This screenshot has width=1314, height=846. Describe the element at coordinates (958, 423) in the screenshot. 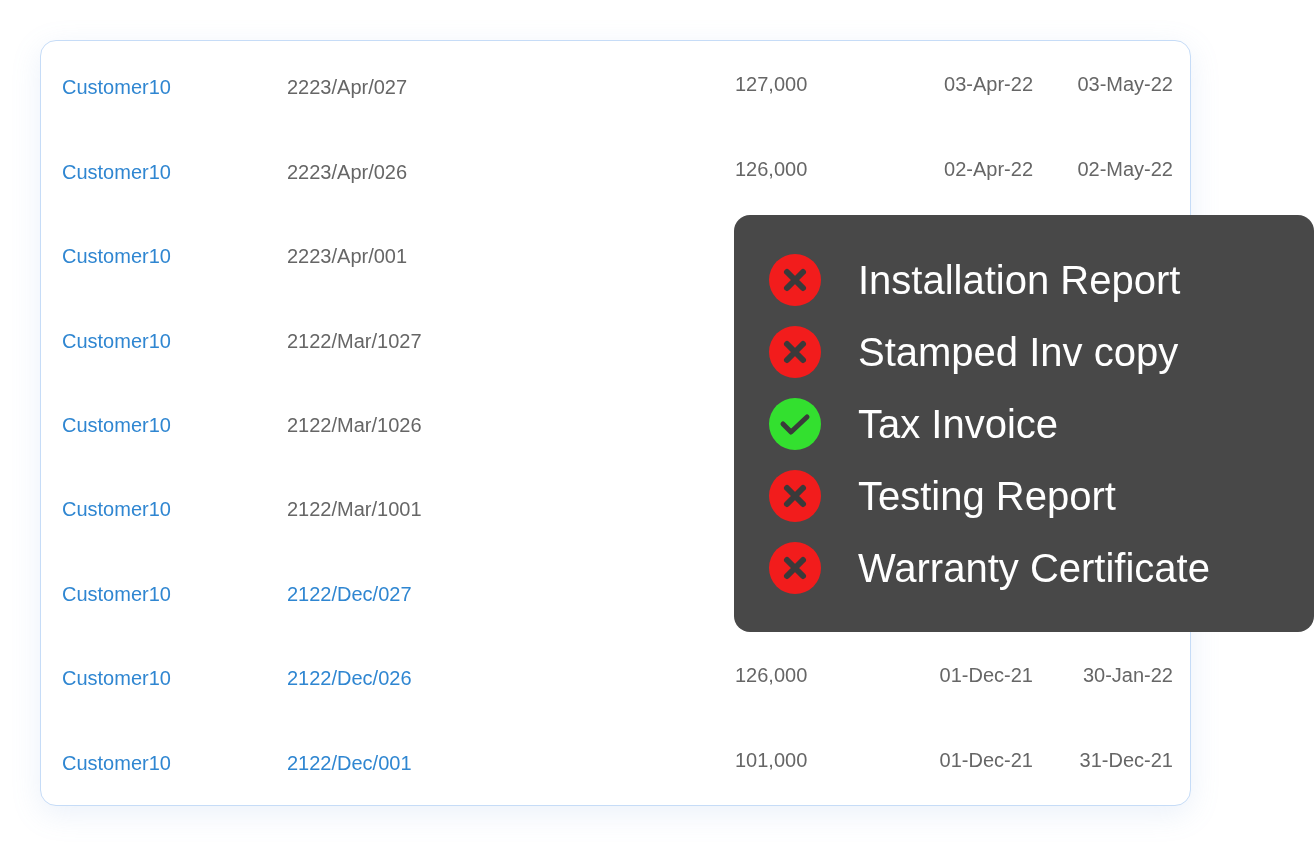

I see `document-label: Tax Invoice` at that location.